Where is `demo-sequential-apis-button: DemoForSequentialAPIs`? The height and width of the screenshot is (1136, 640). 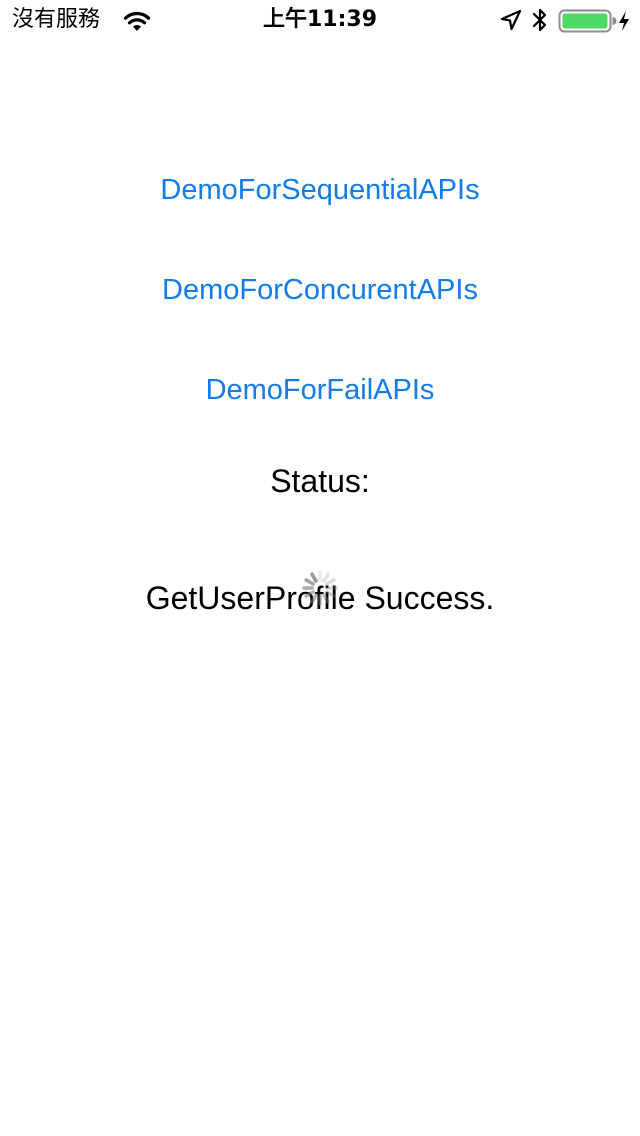 demo-sequential-apis-button: DemoForSequentialAPIs is located at coordinates (320, 190).